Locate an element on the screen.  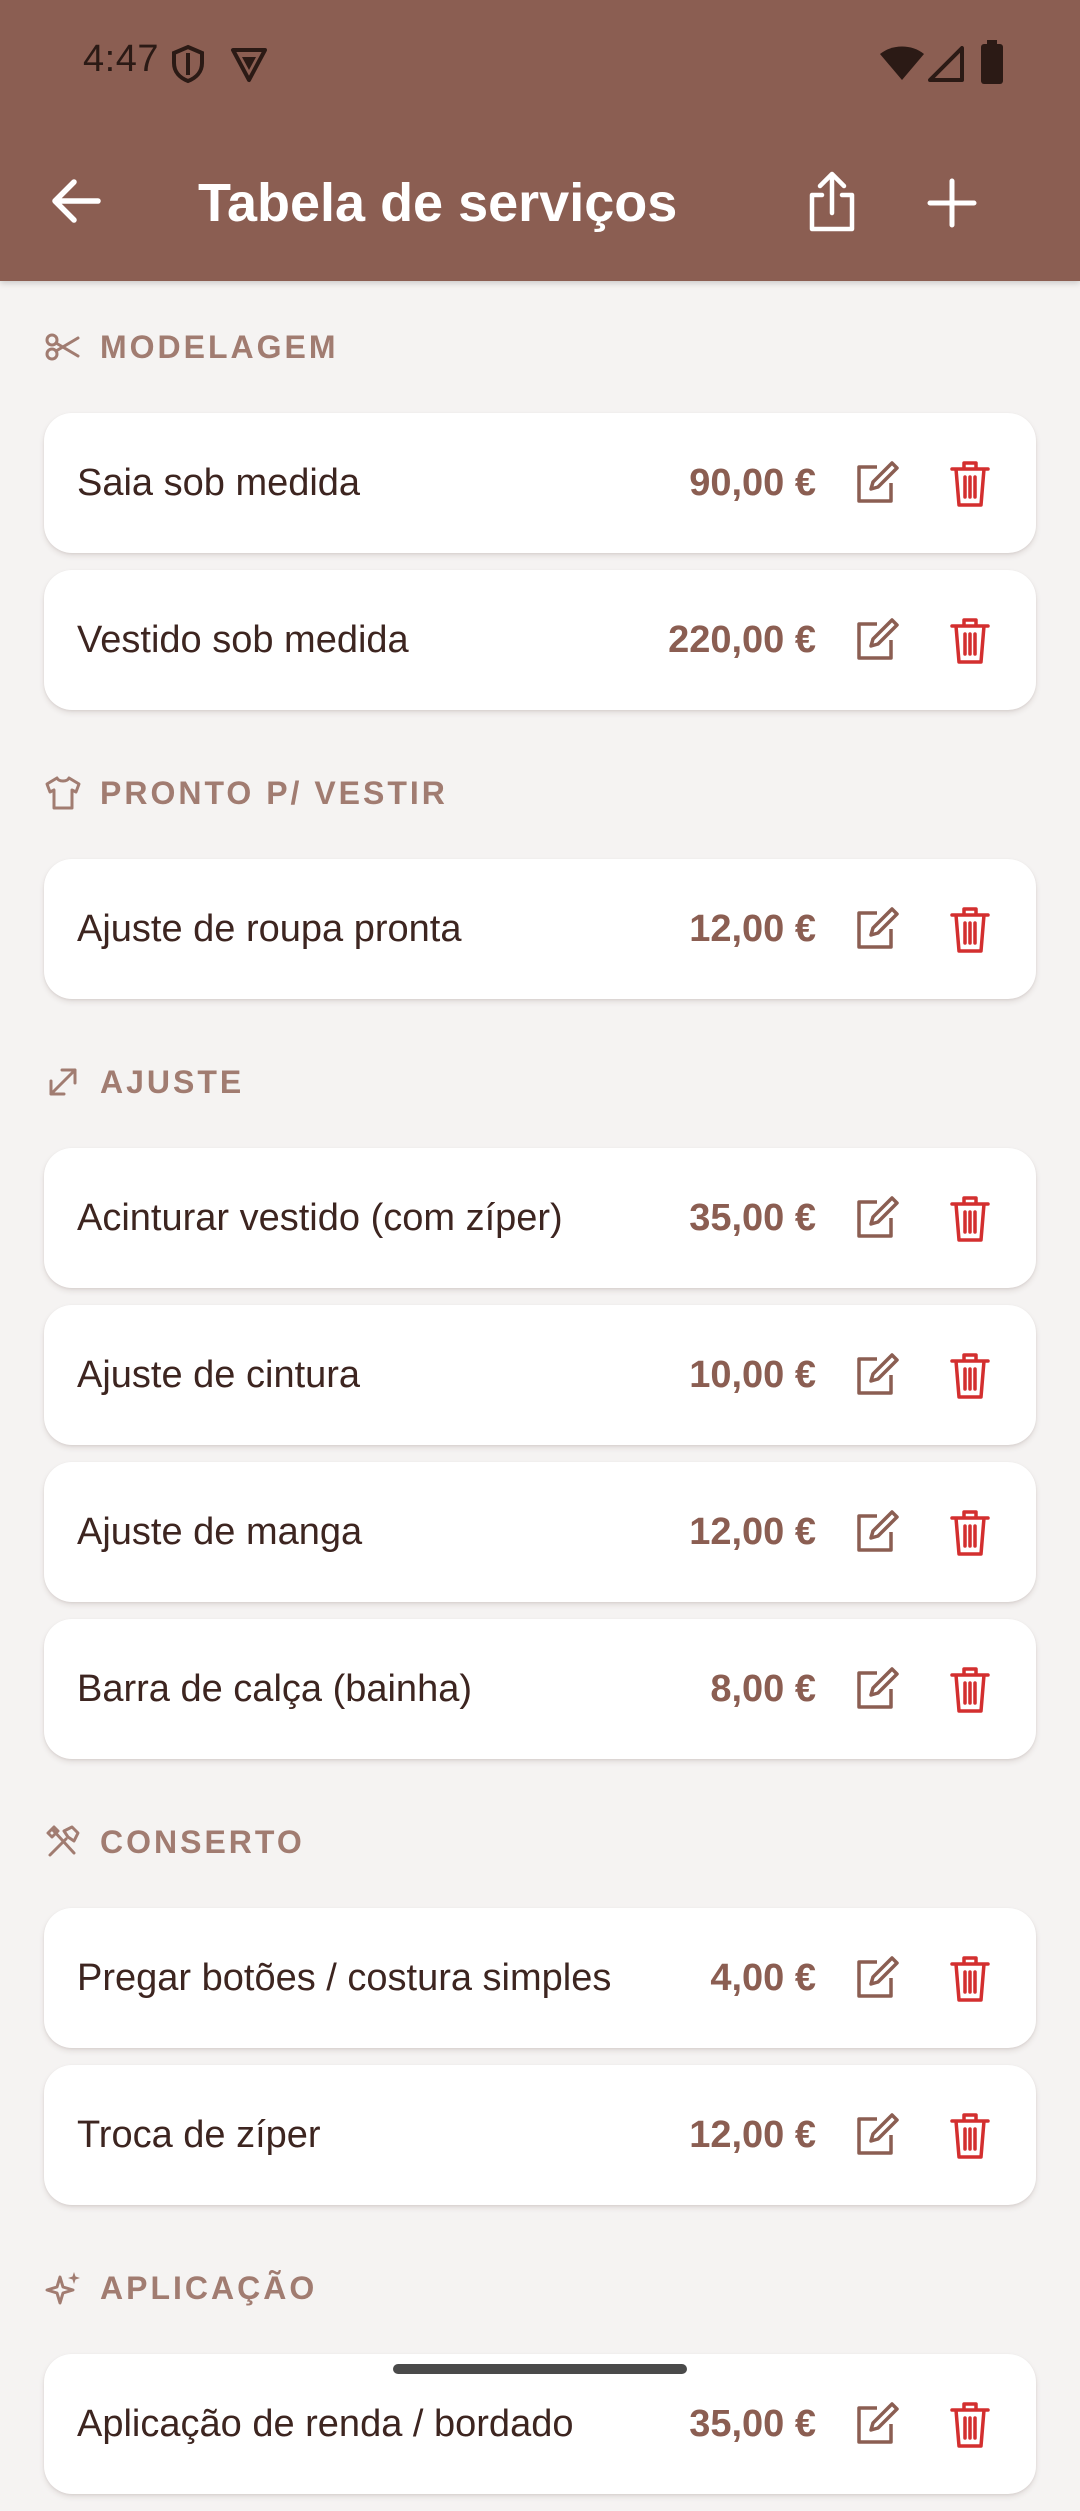
cellular-signal-icon is located at coordinates (946, 64).